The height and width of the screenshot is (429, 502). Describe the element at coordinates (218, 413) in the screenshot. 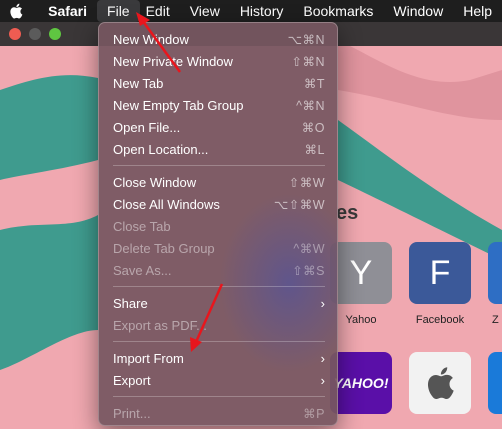

I see `menu-item-print: Print... ⌘P` at that location.